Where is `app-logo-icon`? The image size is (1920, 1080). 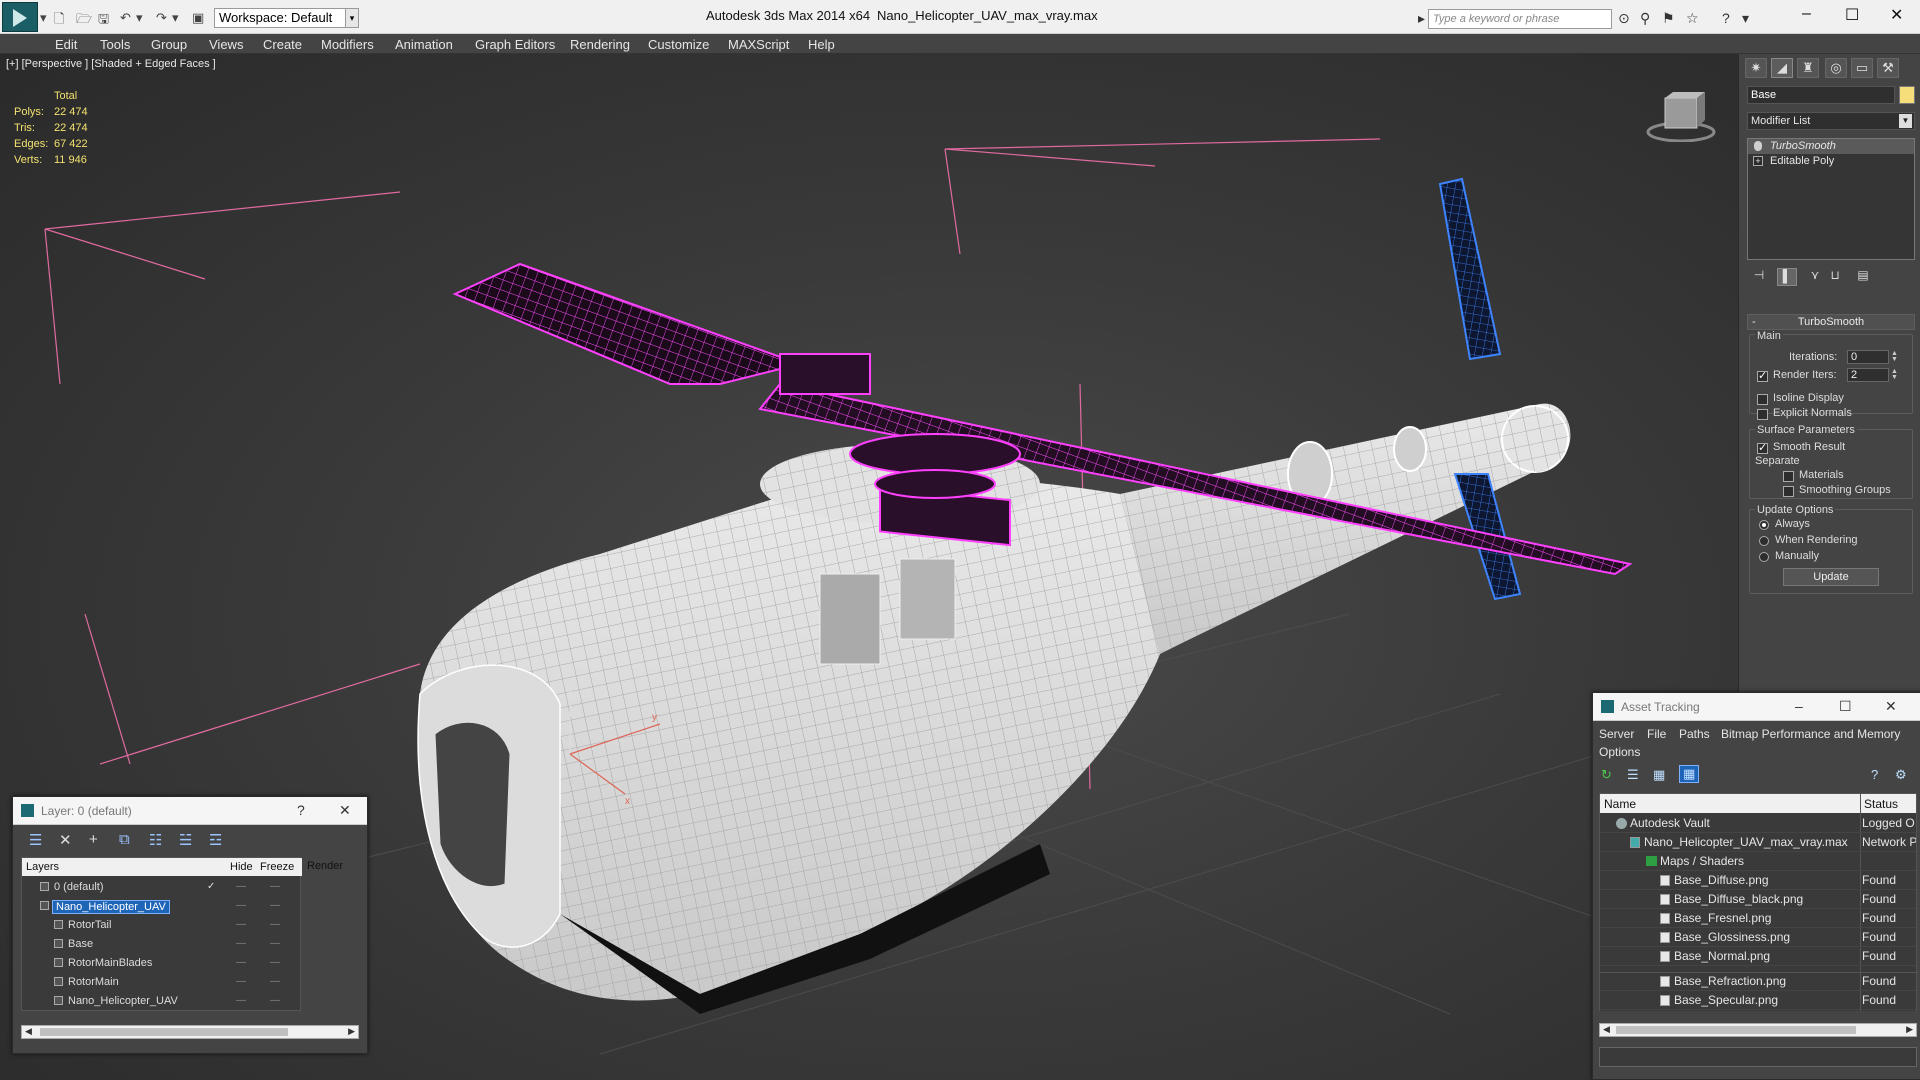
app-logo-icon is located at coordinates (20, 17).